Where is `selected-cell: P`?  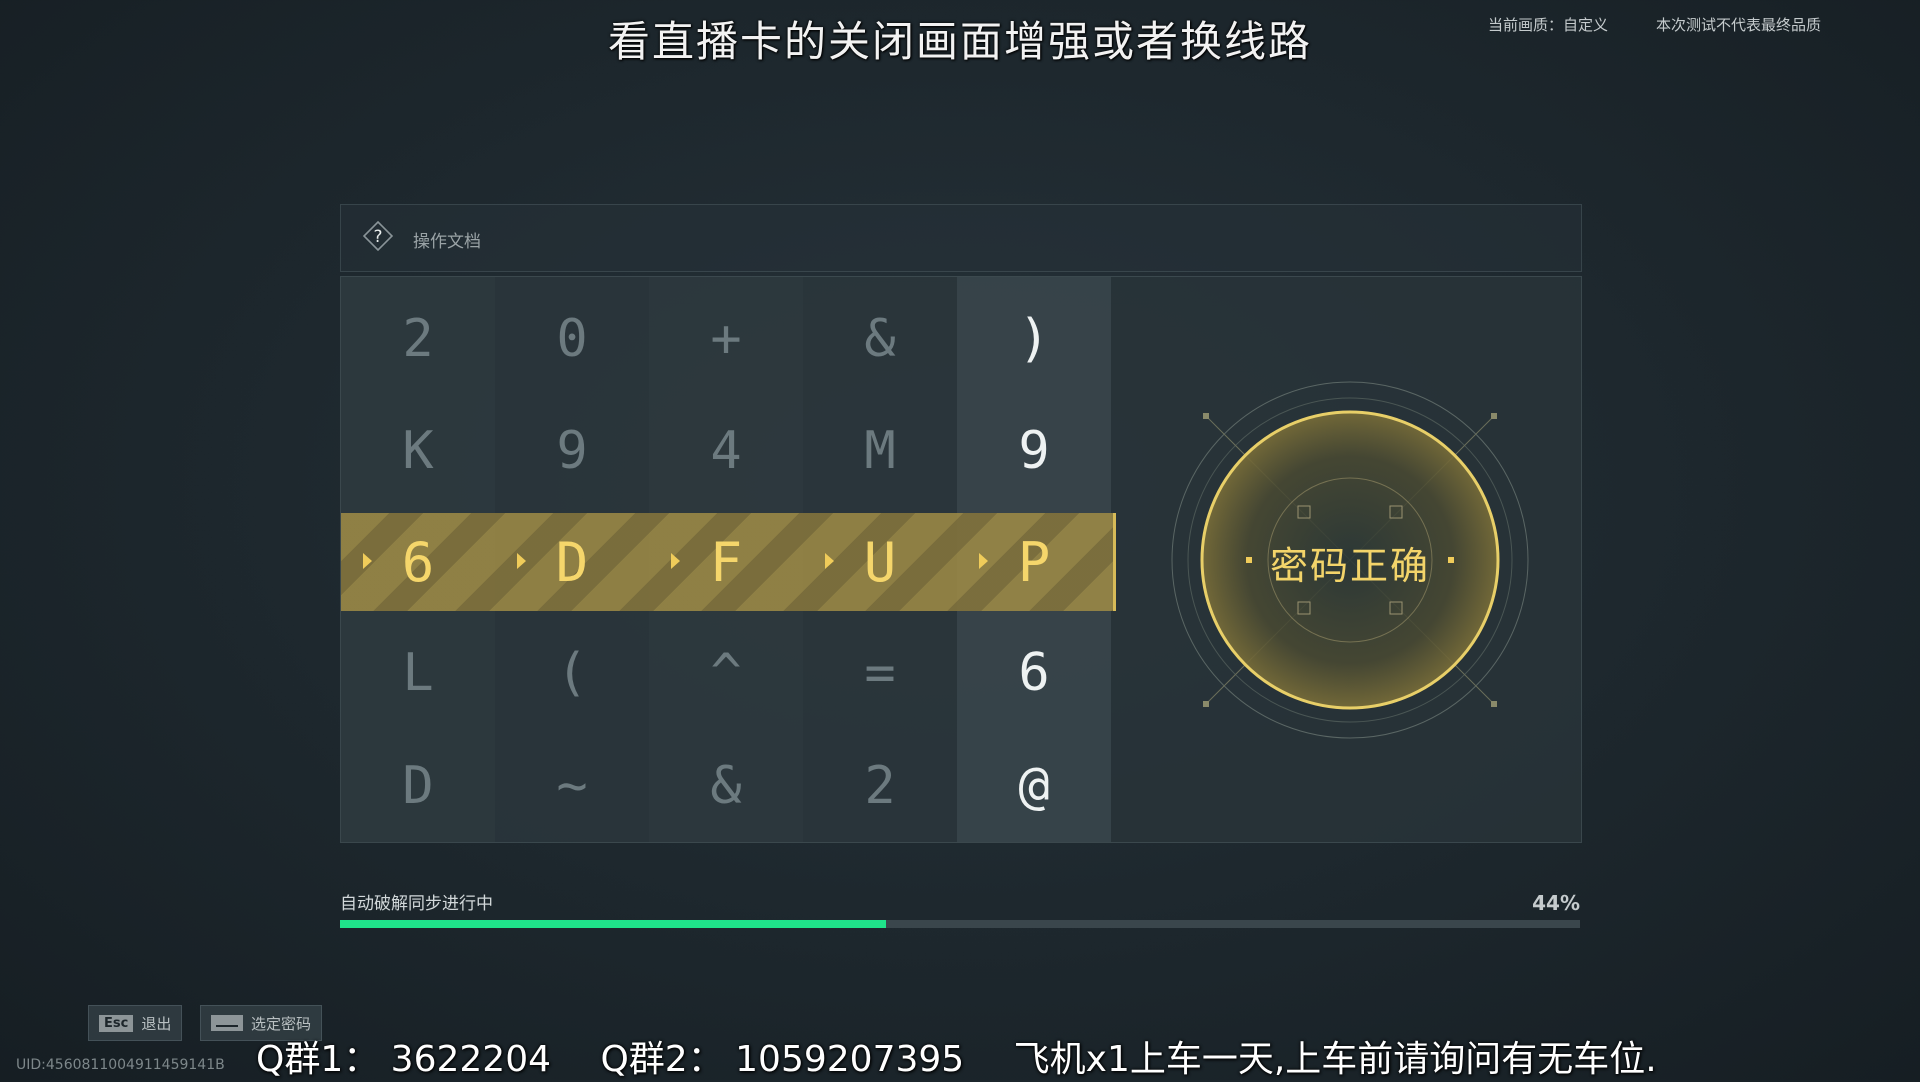
selected-cell: P is located at coordinates (1034, 562).